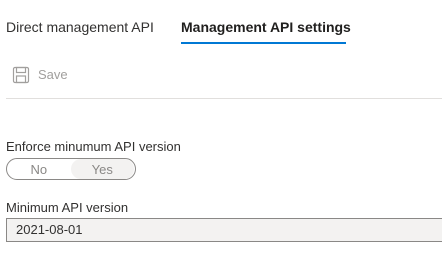 The height and width of the screenshot is (260, 442). I want to click on tab-management-api-settings: Management API settings, so click(266, 27).